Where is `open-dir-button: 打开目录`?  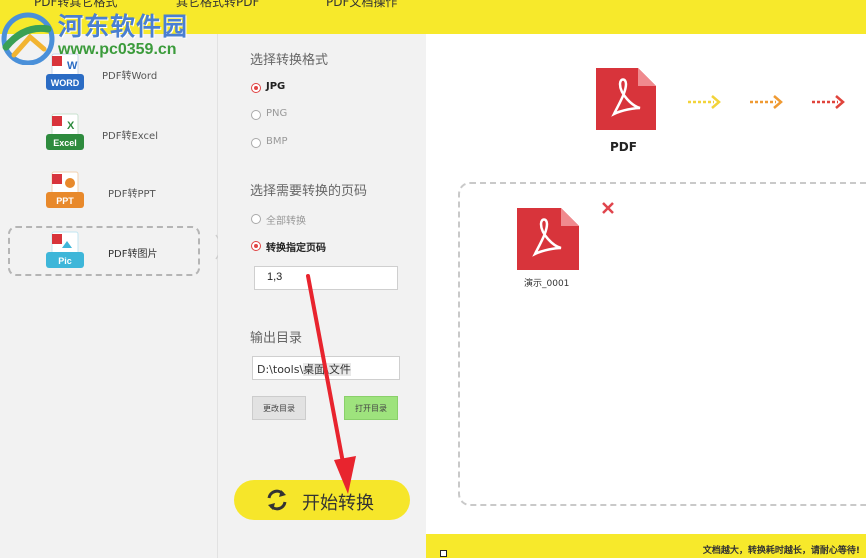
open-dir-button: 打开目录 is located at coordinates (371, 408).